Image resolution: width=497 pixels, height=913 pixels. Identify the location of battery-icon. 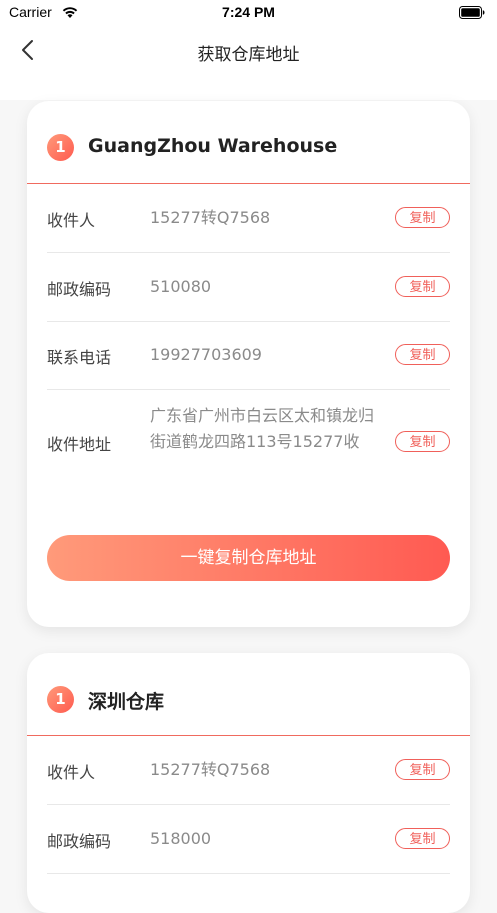
(472, 12).